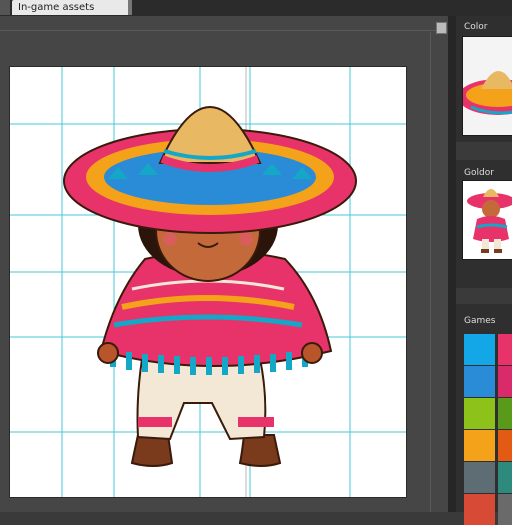 This screenshot has height=525, width=512. I want to click on color-preview, so click(487, 86).